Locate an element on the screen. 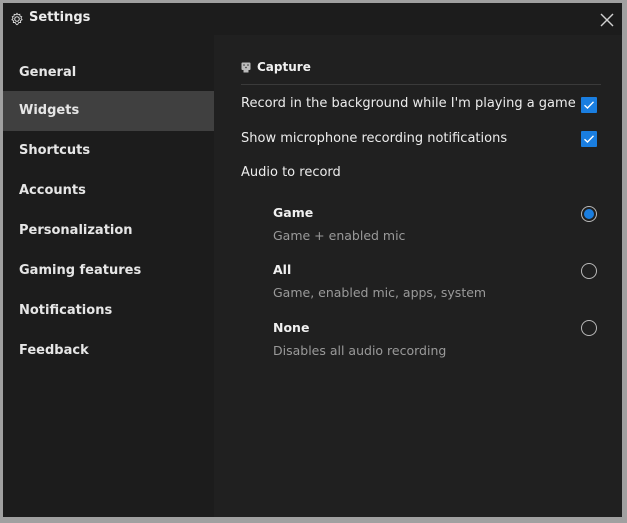 The image size is (627, 523). sidebar-item-label: Personalization is located at coordinates (76, 230).